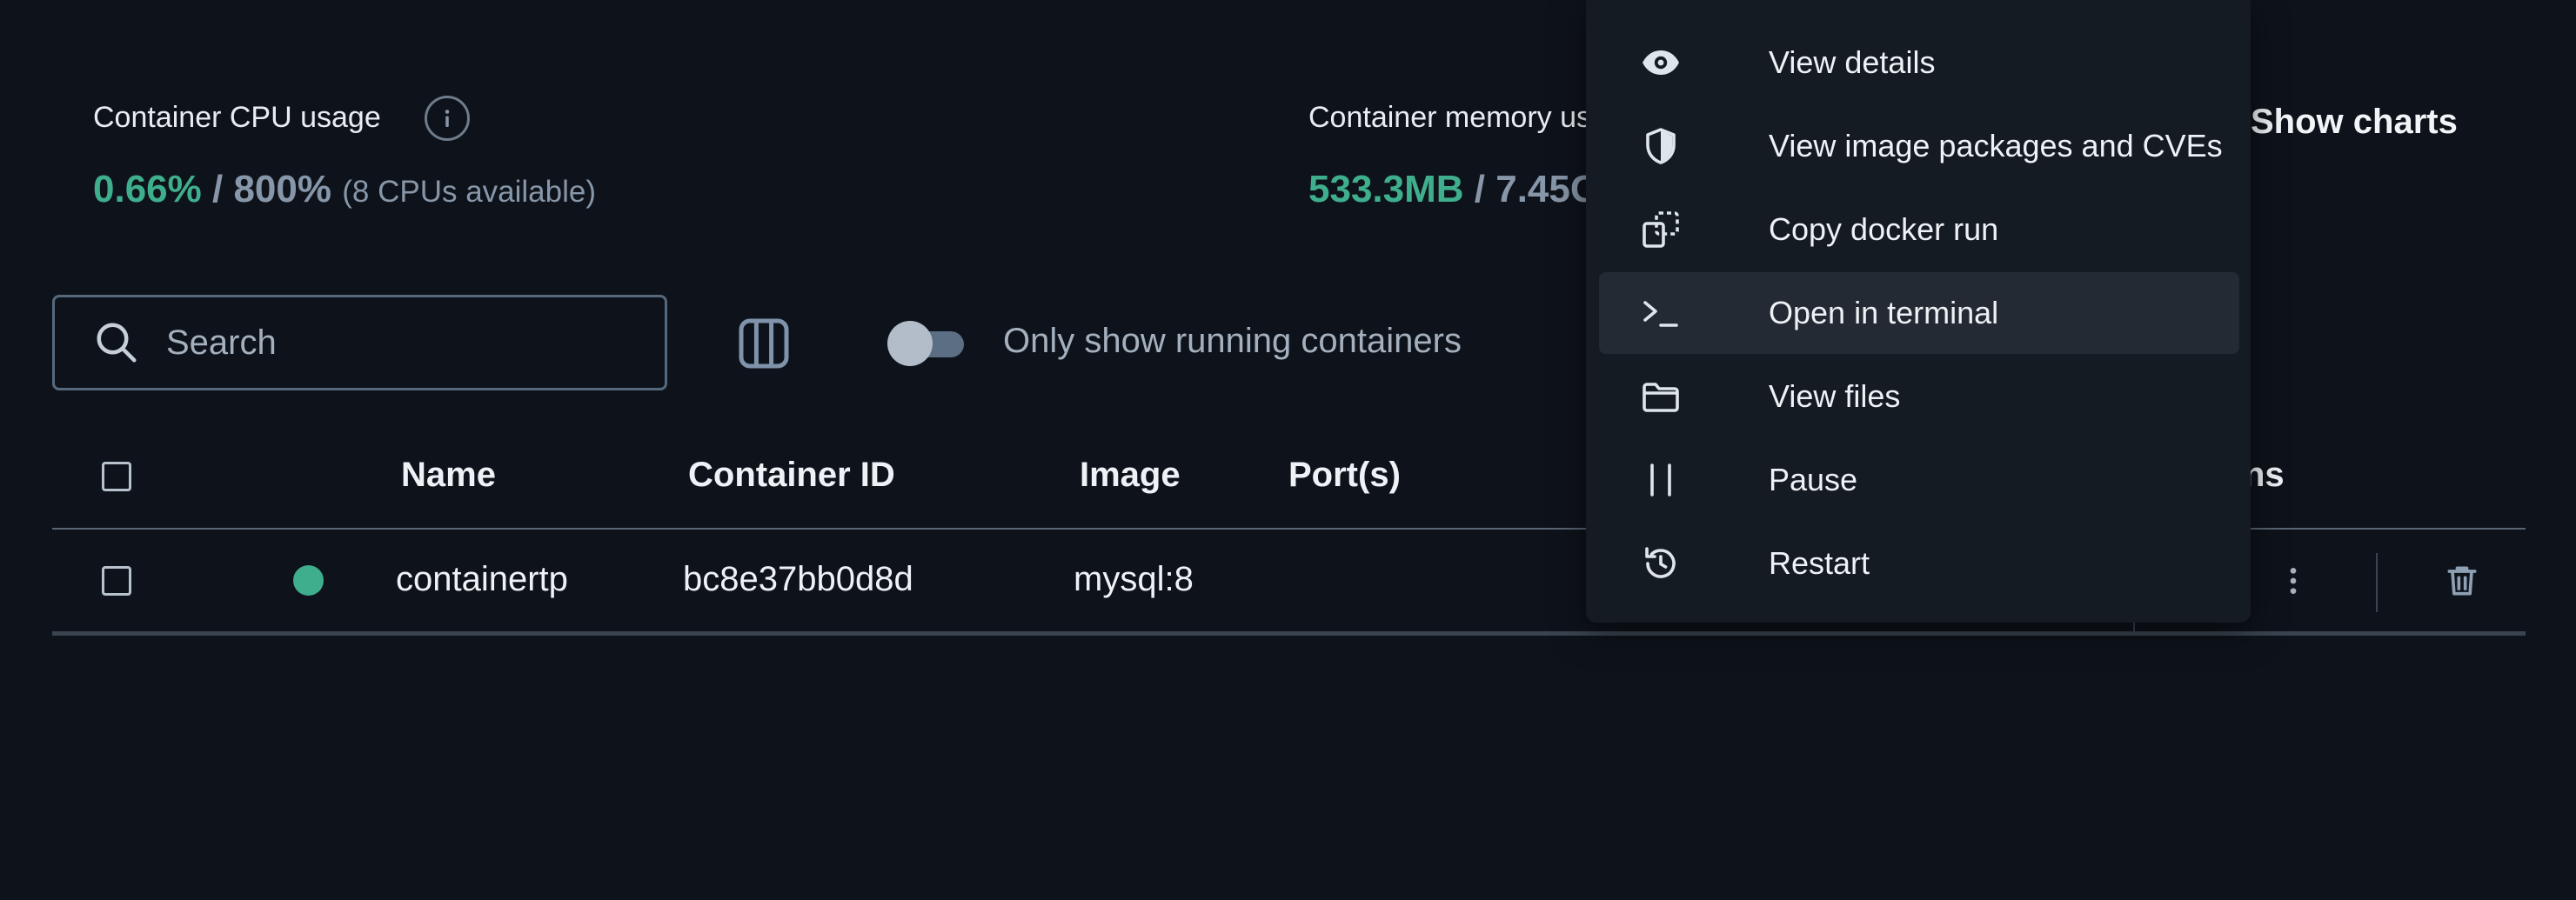 The height and width of the screenshot is (900, 2576). I want to click on pause-icon, so click(1661, 480).